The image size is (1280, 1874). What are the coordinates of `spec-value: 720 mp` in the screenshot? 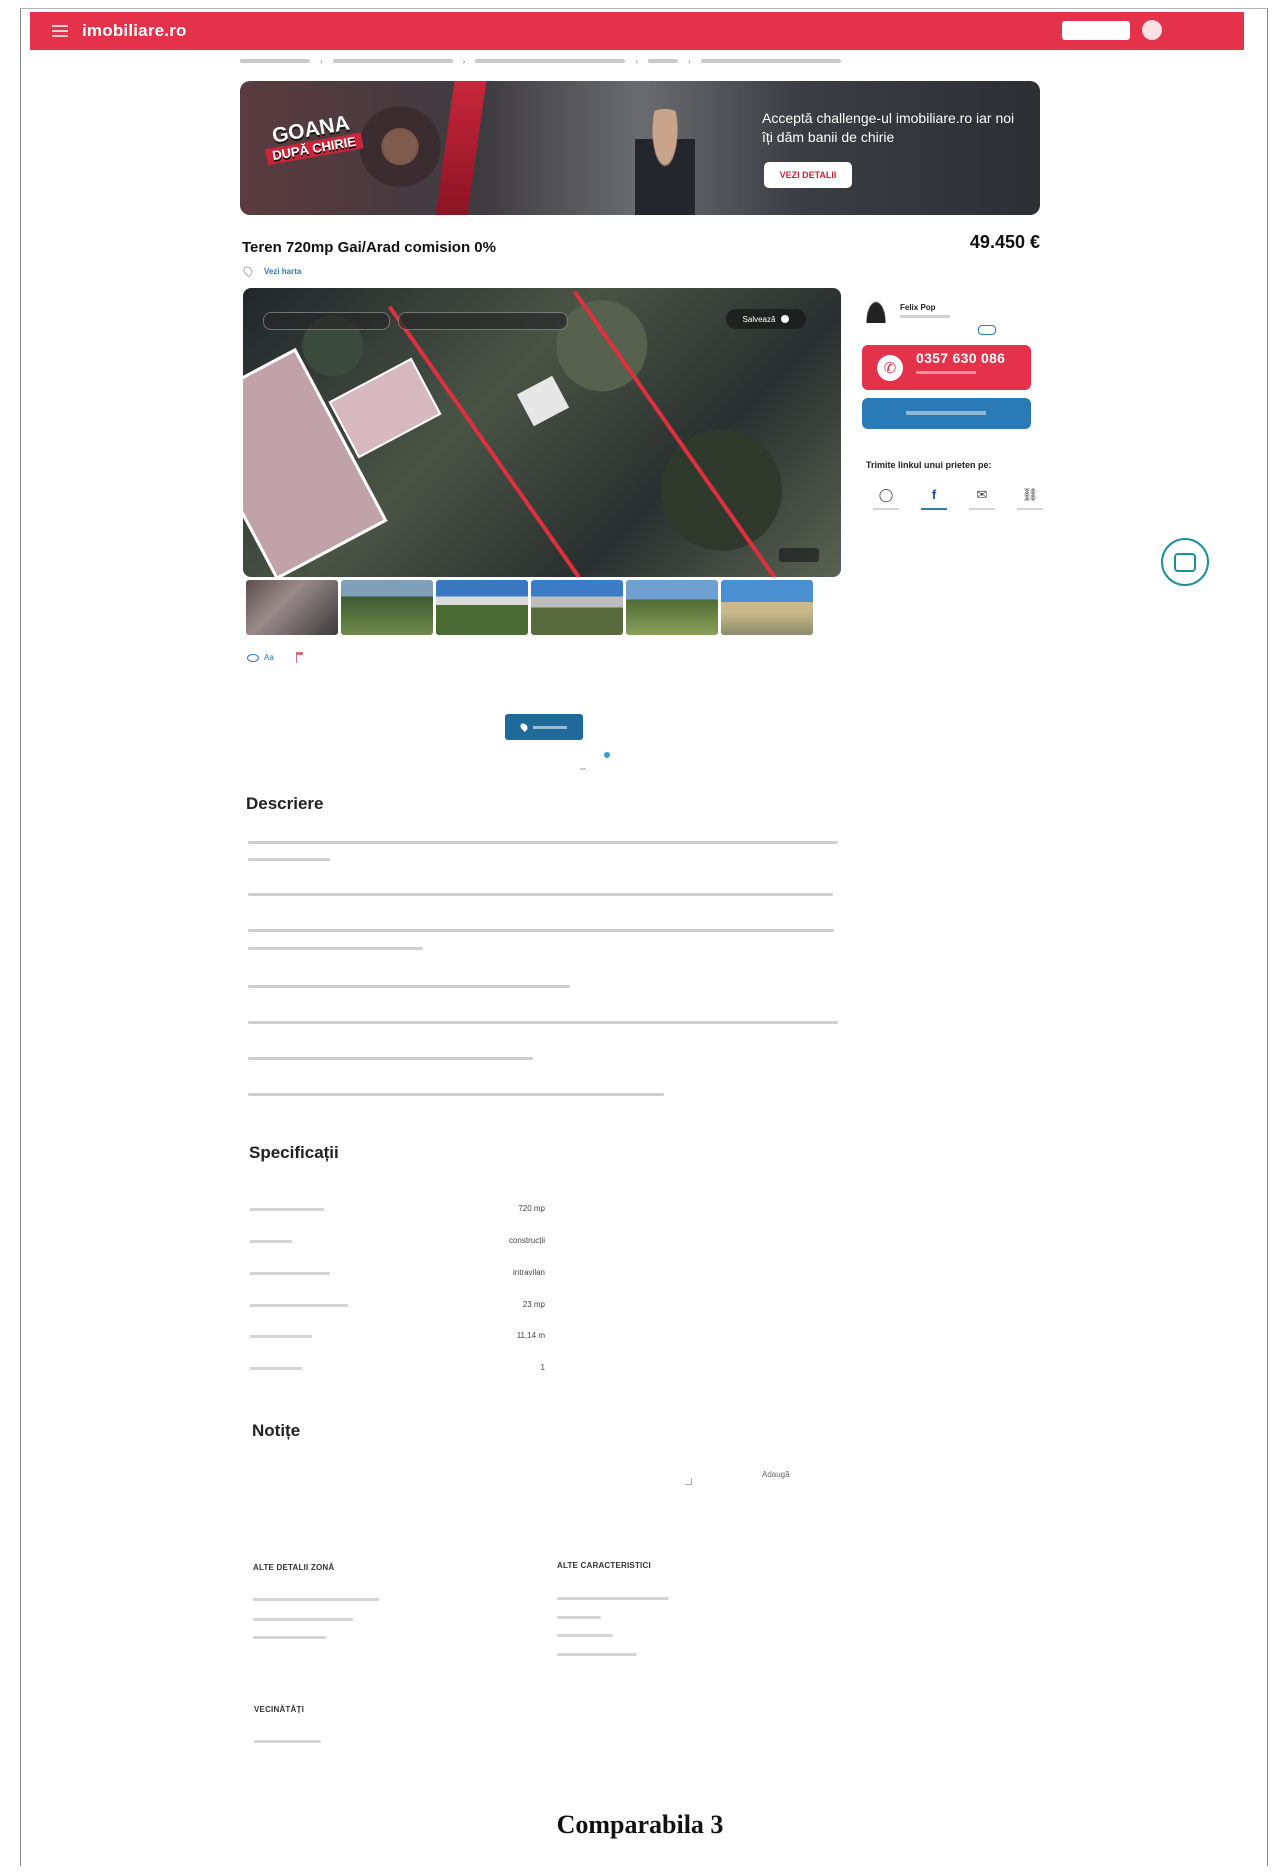 It's located at (531, 1208).